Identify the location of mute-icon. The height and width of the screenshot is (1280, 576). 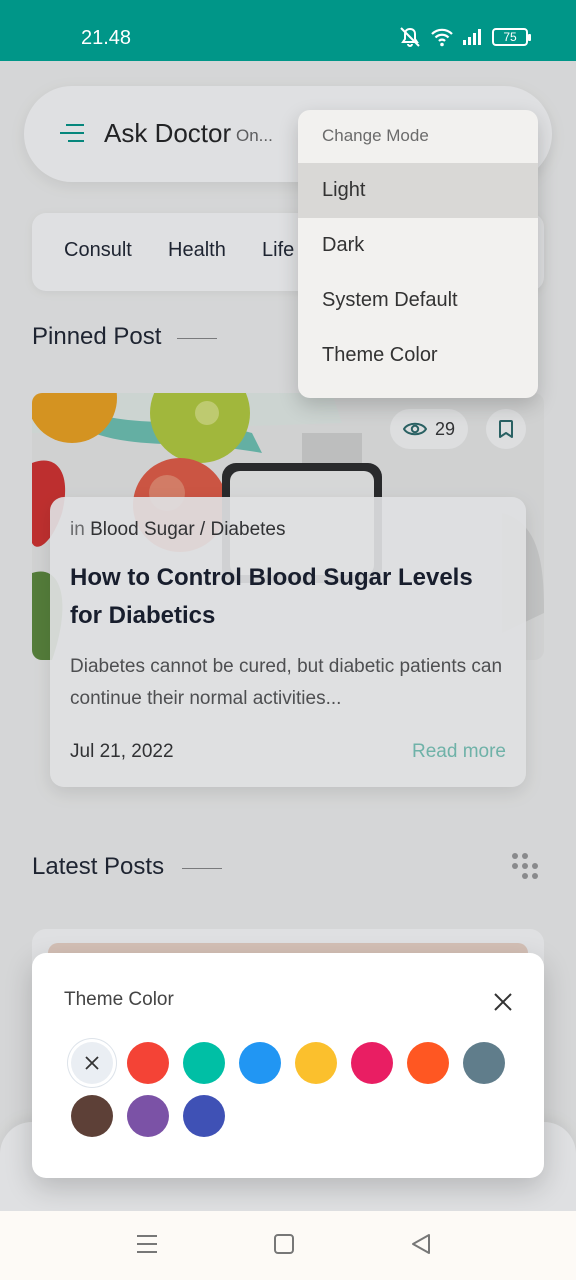
(410, 37).